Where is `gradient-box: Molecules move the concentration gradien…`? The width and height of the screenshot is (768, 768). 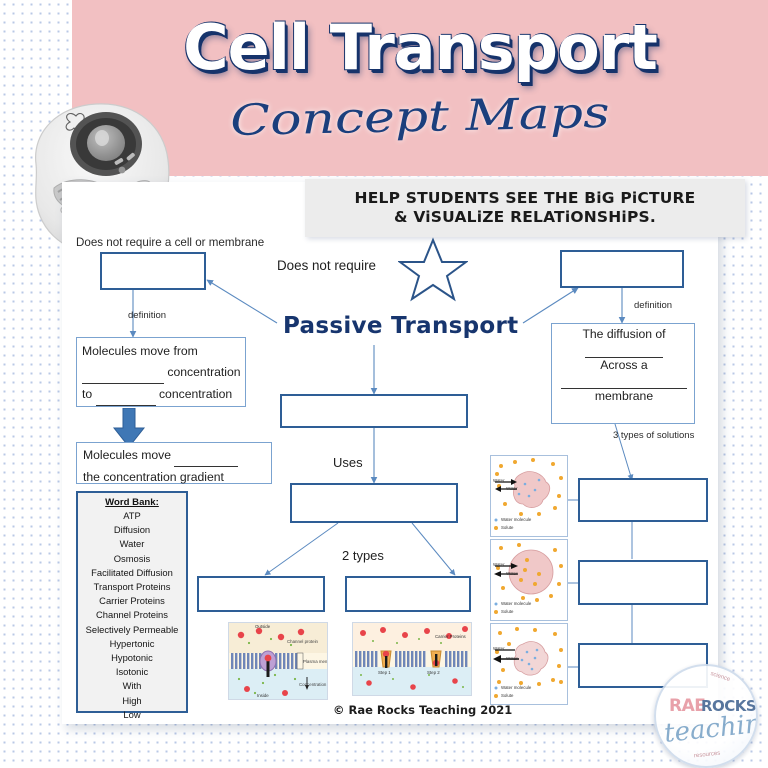 gradient-box: Molecules move the concentration gradien… is located at coordinates (174, 463).